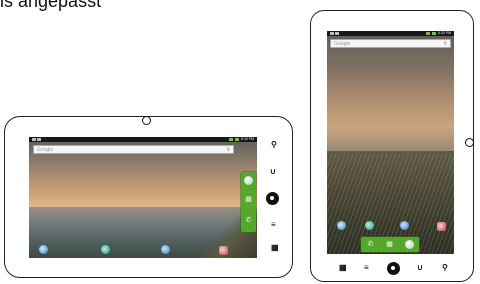 Image resolution: width=480 pixels, height=284 pixels. Describe the element at coordinates (133, 149) in the screenshot. I see `landscape-search-bar: Google ⚲` at that location.